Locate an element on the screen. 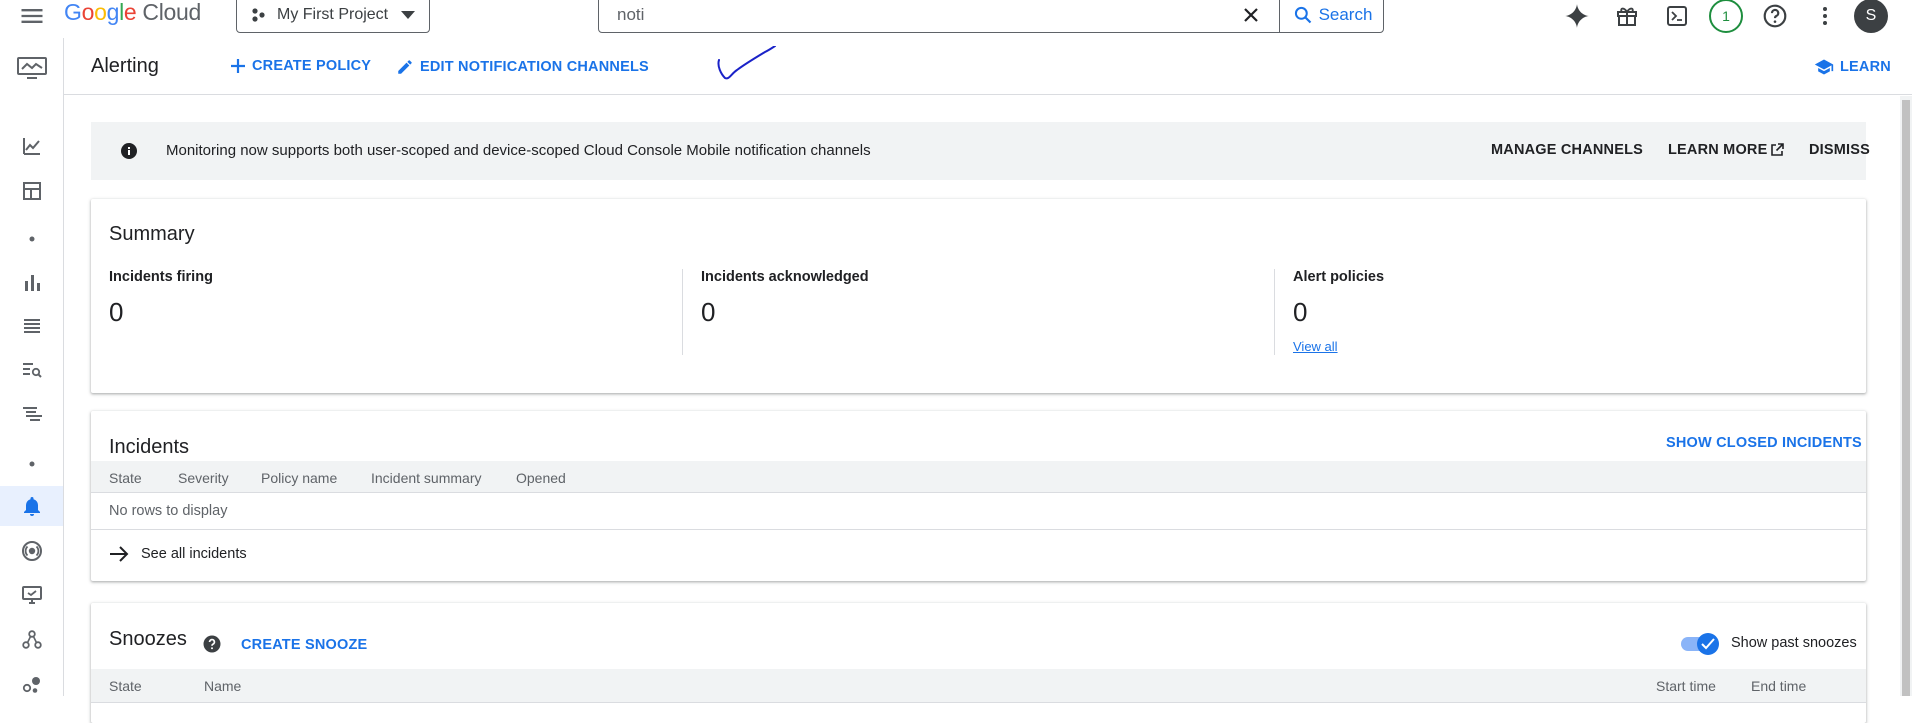 This screenshot has width=1912, height=723. search-icon is located at coordinates (1302, 14).